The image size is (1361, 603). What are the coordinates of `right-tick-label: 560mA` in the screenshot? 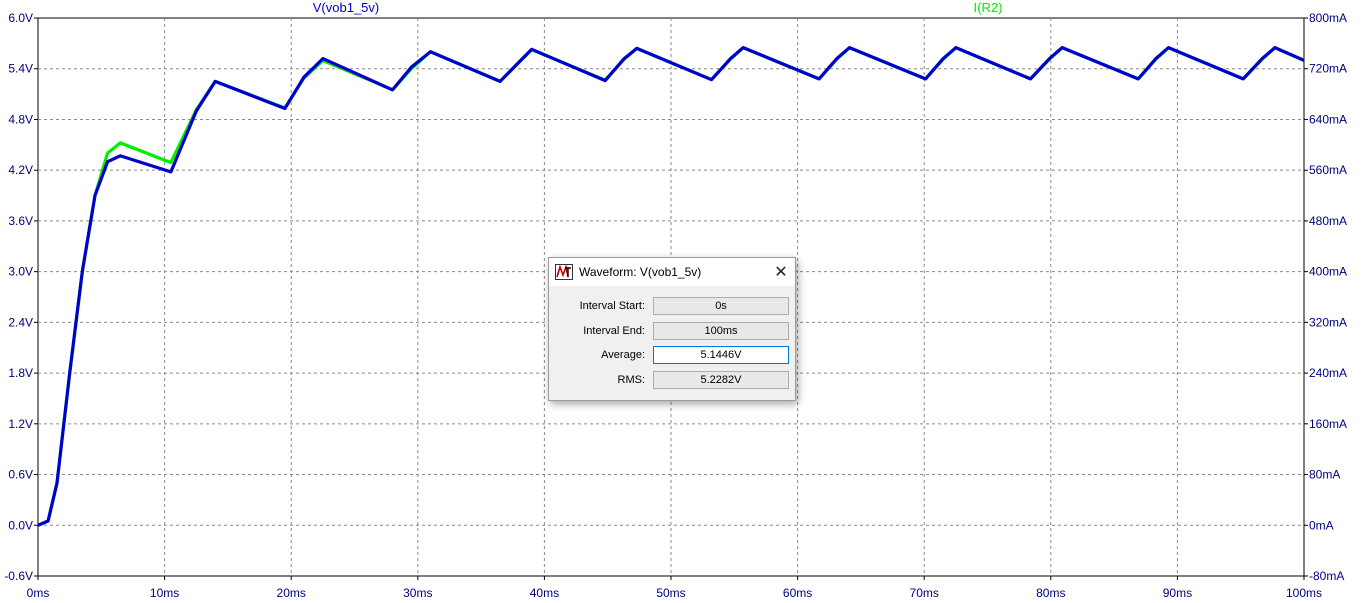 It's located at (1328, 170).